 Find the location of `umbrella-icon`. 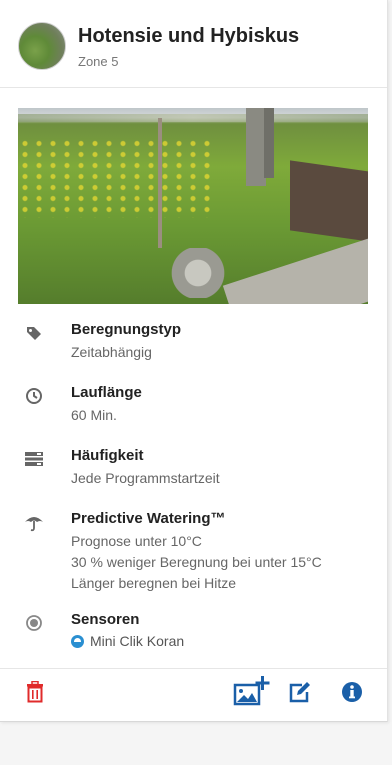

umbrella-icon is located at coordinates (34, 524).